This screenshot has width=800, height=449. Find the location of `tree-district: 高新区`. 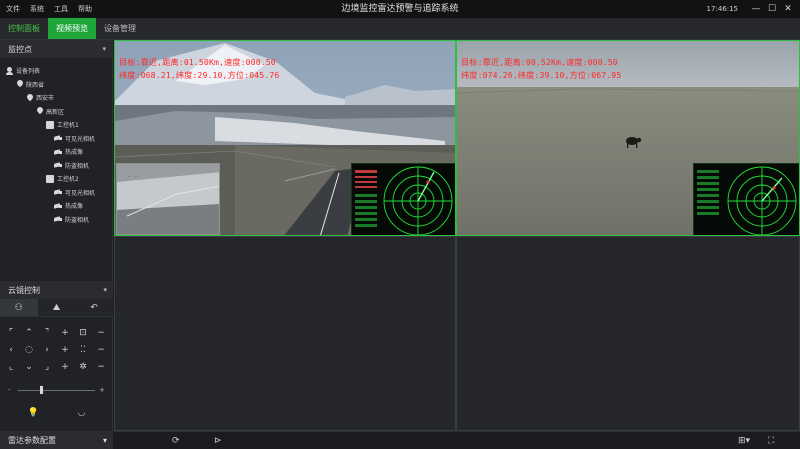

tree-district: 高新区 is located at coordinates (56, 112).